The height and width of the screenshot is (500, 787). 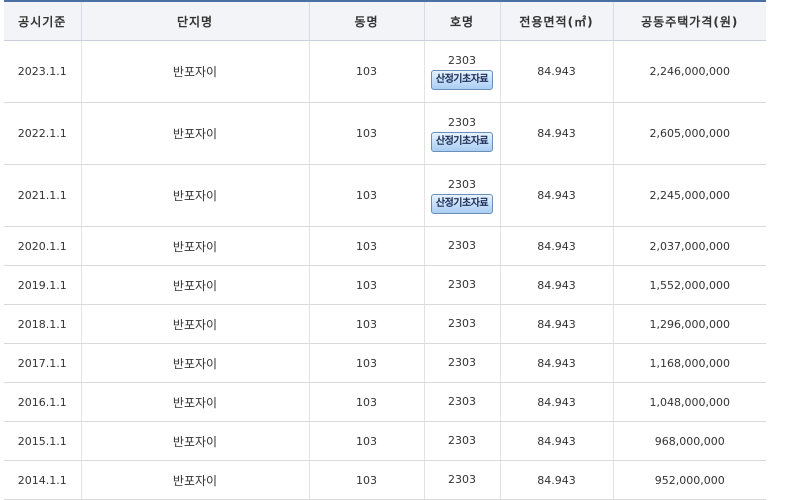 What do you see at coordinates (42, 363) in the screenshot?
I see `cell-date: 2017.1.1` at bounding box center [42, 363].